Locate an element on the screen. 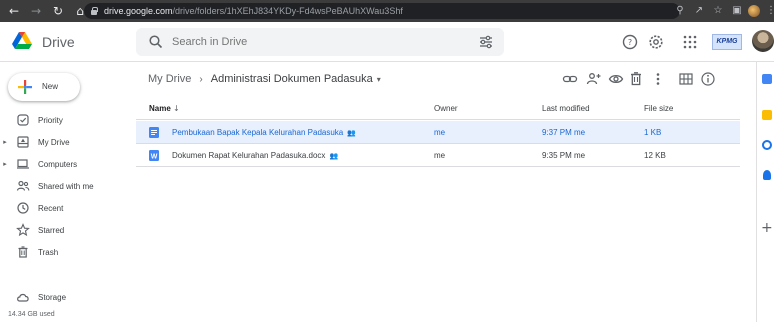  file-name-text: Dokumen Rapat Kelurahan Padasuka.docx is located at coordinates (249, 155).